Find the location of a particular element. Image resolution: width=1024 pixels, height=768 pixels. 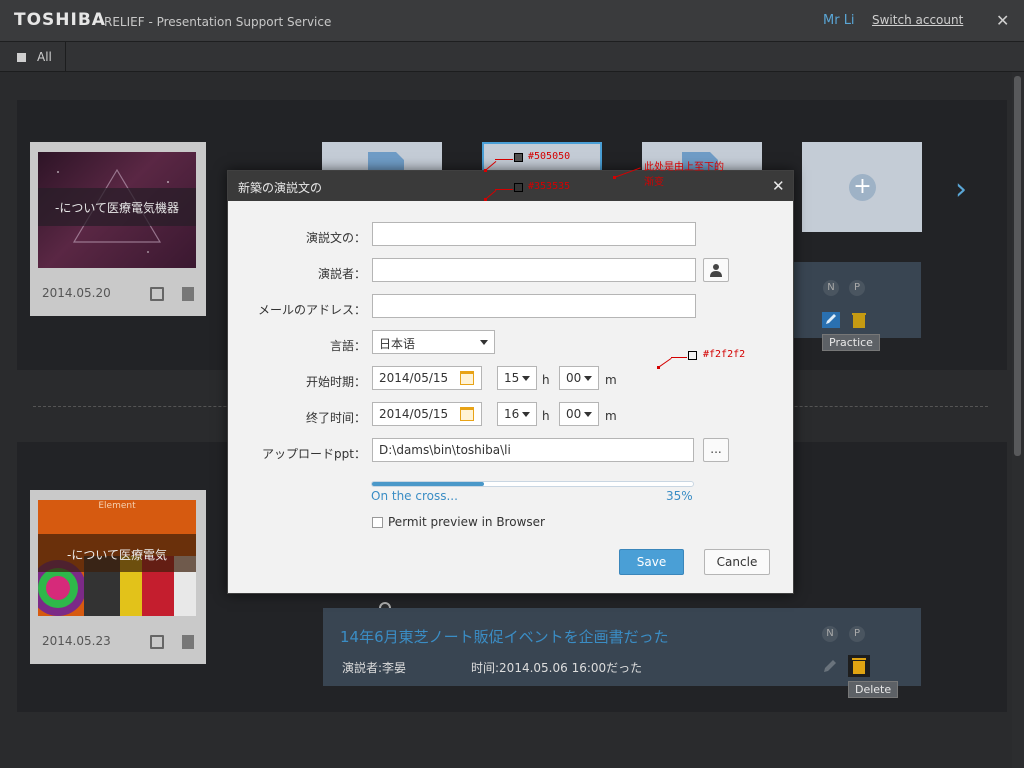

upload-path-input: D:\dams\bin\toshiba\li is located at coordinates (533, 450).